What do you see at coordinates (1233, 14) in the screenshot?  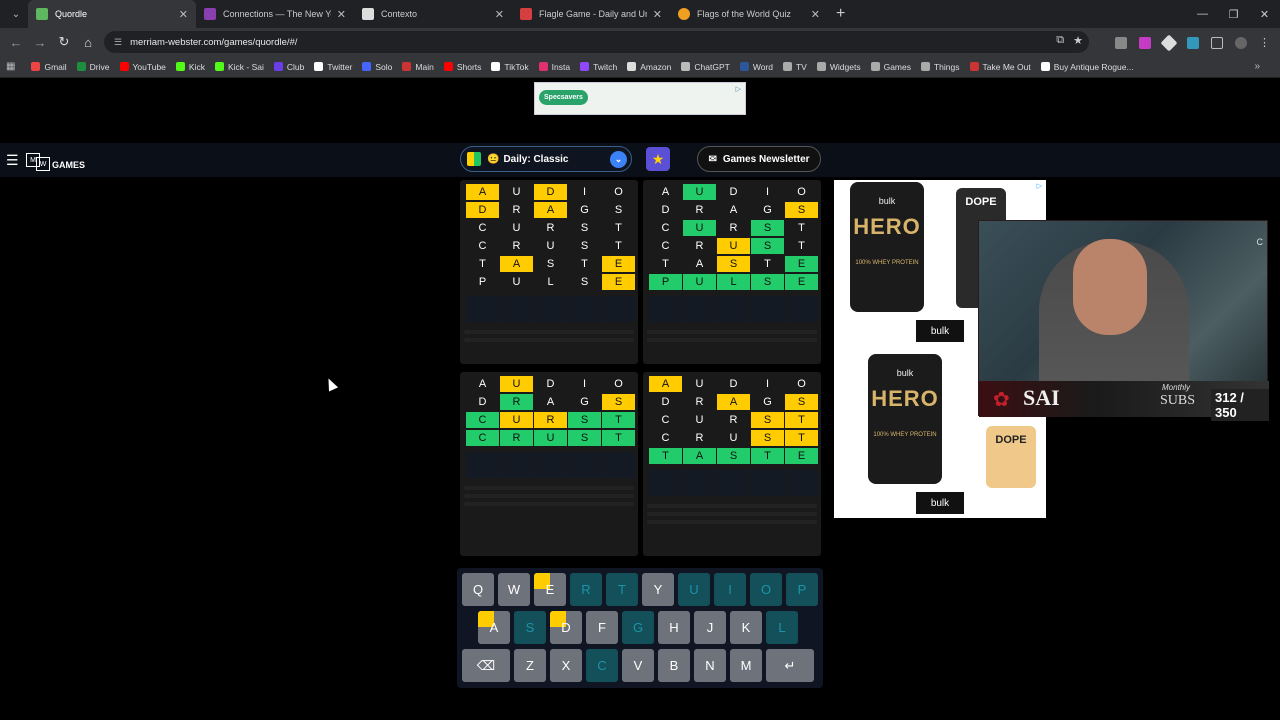 I see `restore-icon: ❐` at bounding box center [1233, 14].